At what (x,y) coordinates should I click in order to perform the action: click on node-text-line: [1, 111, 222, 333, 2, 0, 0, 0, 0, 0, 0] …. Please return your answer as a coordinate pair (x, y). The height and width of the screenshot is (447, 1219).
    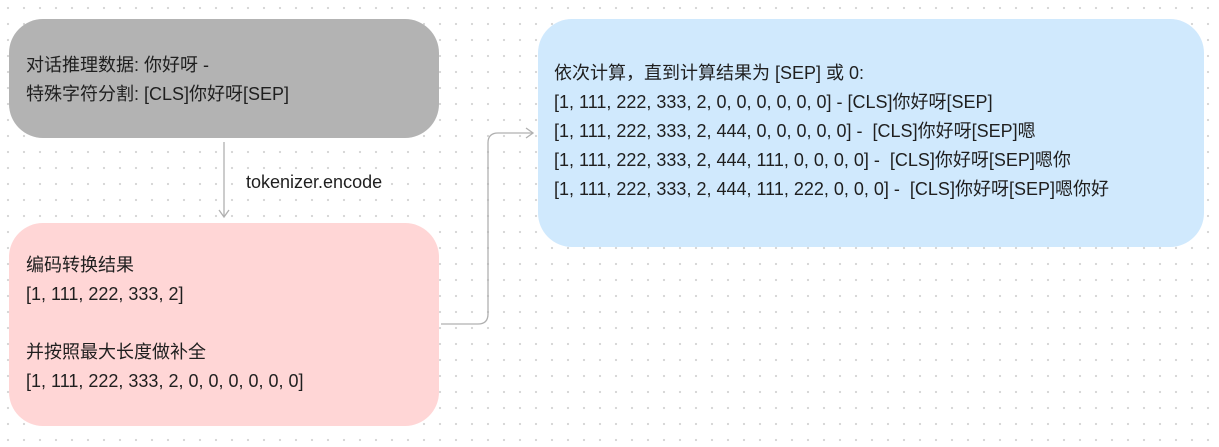
    Looking at the image, I should click on (773, 102).